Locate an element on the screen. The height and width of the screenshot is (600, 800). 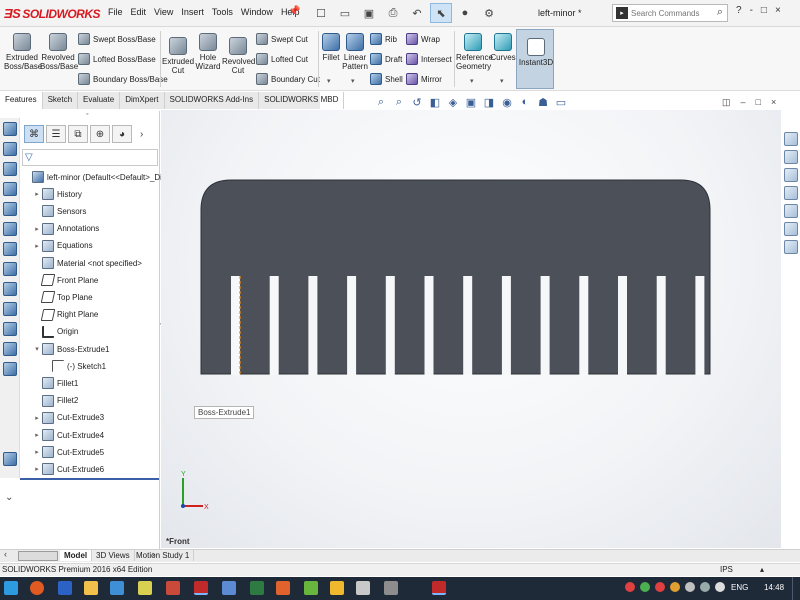
show-desktop-button is located at coordinates (796, 588).